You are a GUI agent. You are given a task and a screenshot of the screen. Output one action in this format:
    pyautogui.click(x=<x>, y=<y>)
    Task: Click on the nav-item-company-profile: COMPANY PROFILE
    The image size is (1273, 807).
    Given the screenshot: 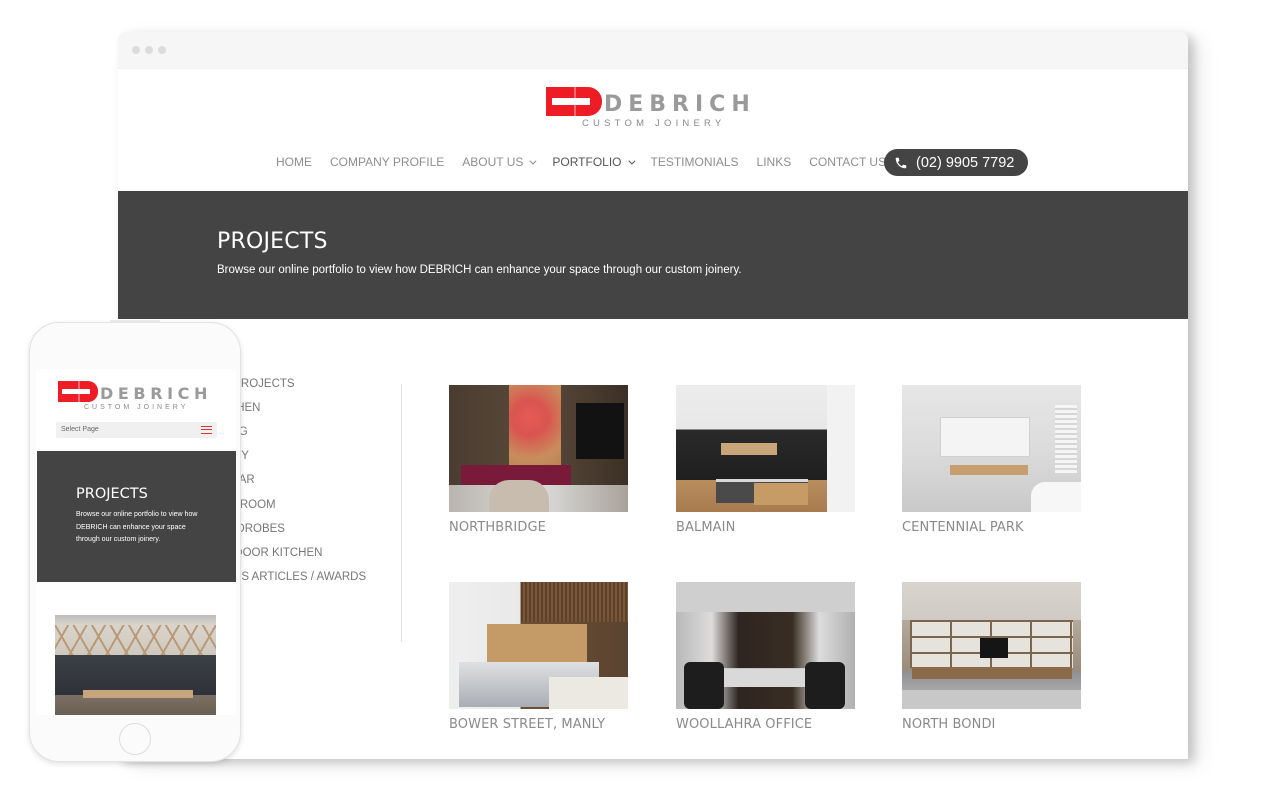 What is the action you would take?
    pyautogui.click(x=387, y=162)
    